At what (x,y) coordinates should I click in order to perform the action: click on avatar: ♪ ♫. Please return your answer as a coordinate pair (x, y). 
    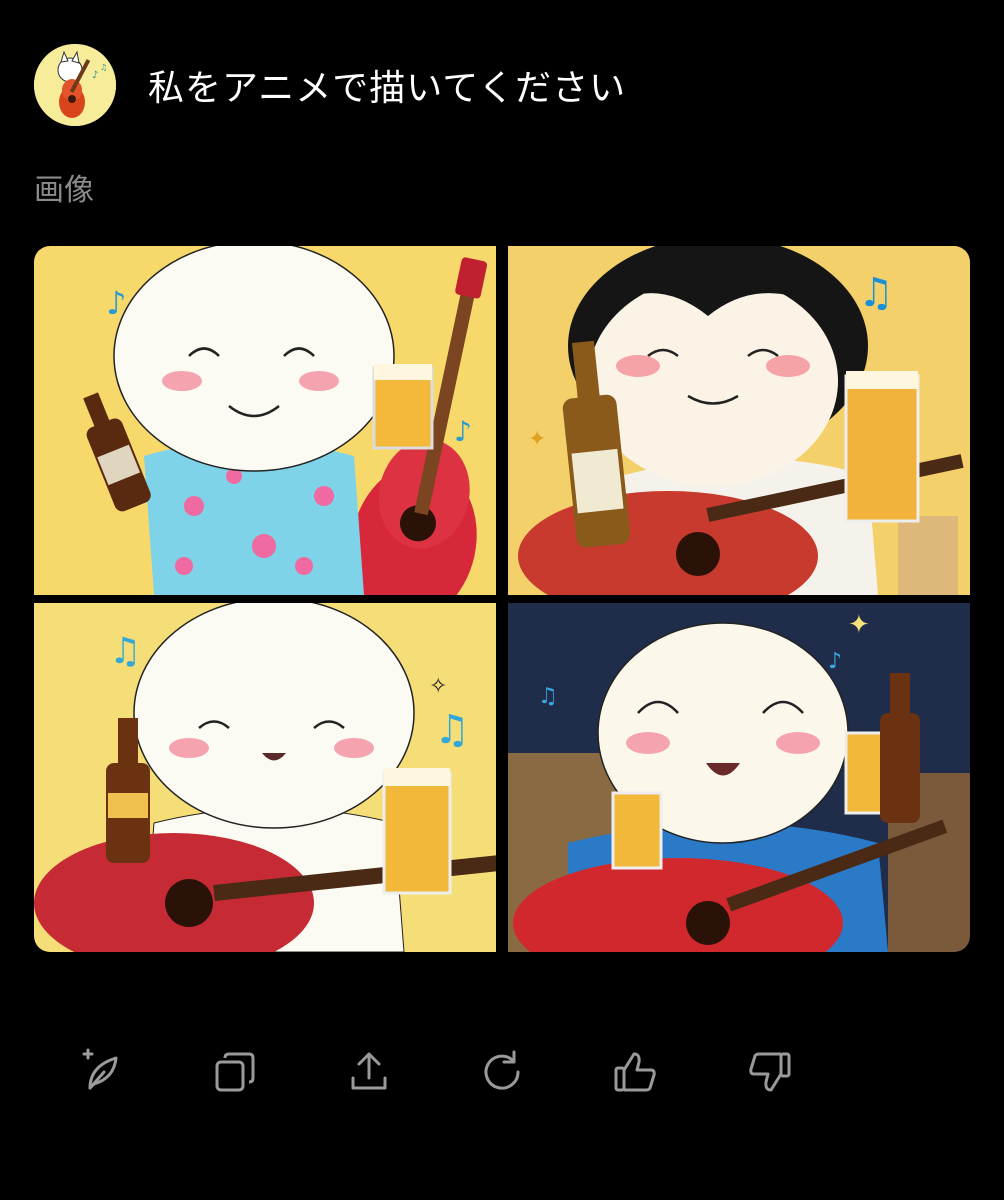
    Looking at the image, I should click on (75, 85).